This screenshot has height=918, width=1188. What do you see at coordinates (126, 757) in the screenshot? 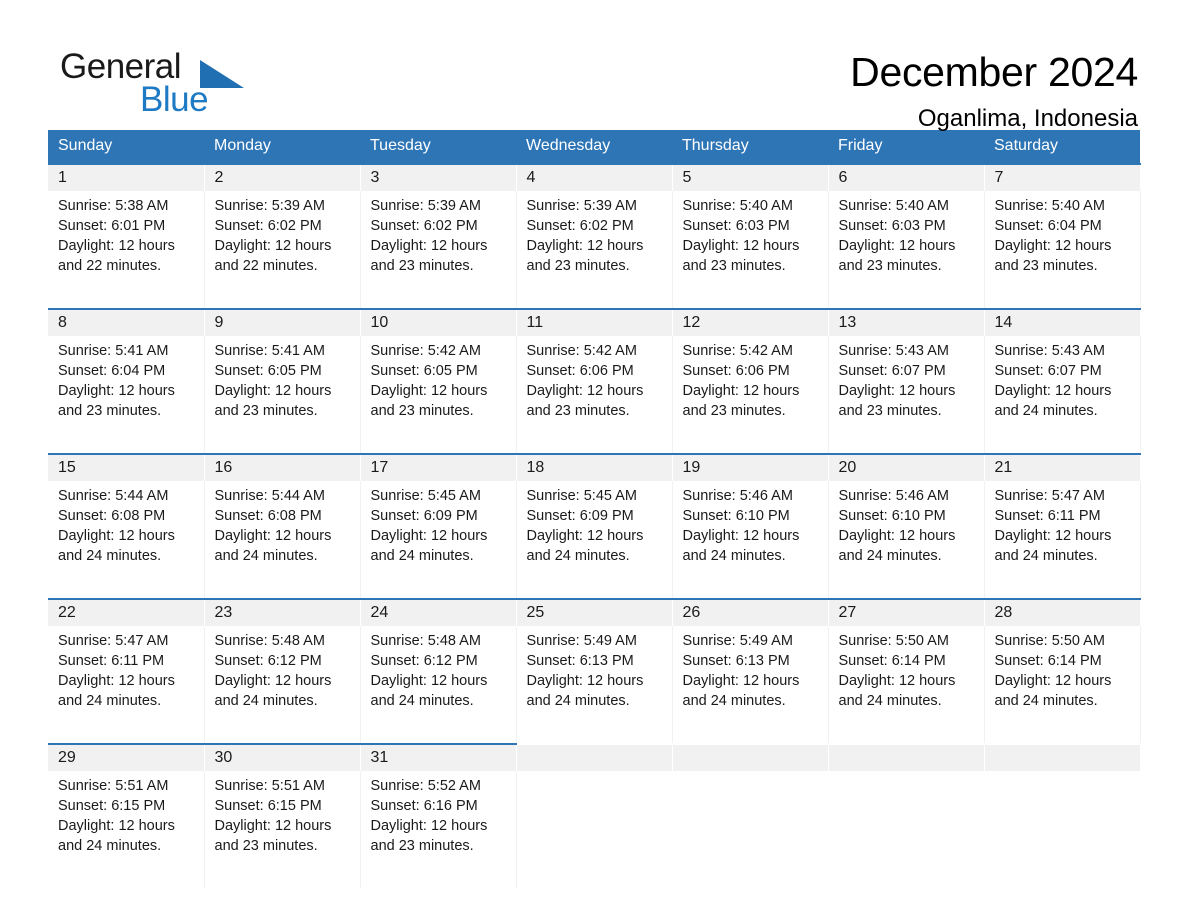
I see `day-number: 29` at bounding box center [126, 757].